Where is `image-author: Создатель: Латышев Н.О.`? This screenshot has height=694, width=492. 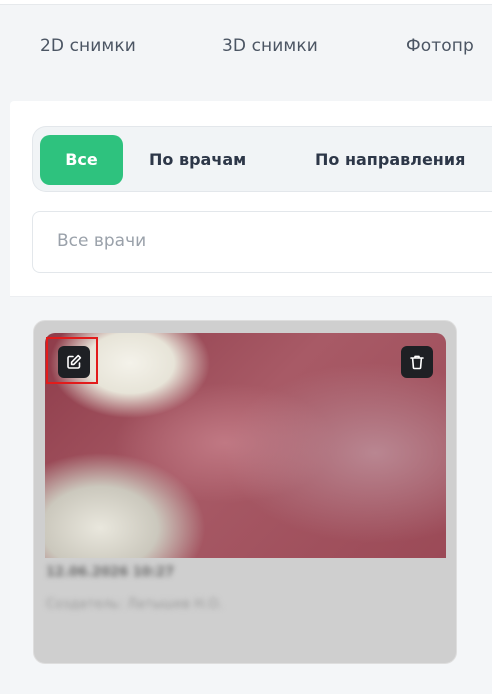
image-author: Создатель: Латышев Н.О. is located at coordinates (134, 604).